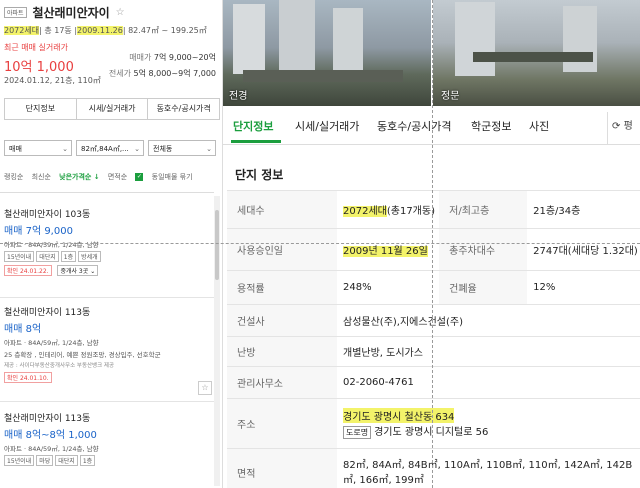 The width and height of the screenshot is (640, 488). Describe the element at coordinates (52, 80) in the screenshot. I see `recent-price-date: 2024.01.12, 21층, 110㎡` at that location.